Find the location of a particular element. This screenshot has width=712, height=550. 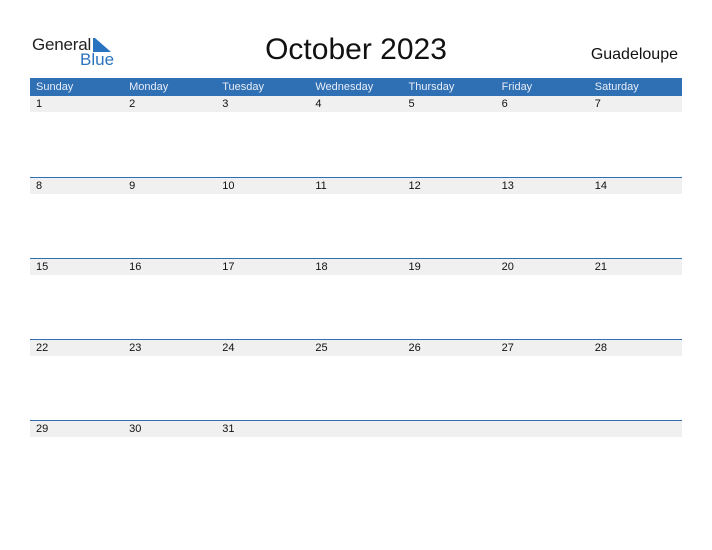

day-cell: 16 is located at coordinates (135, 267).